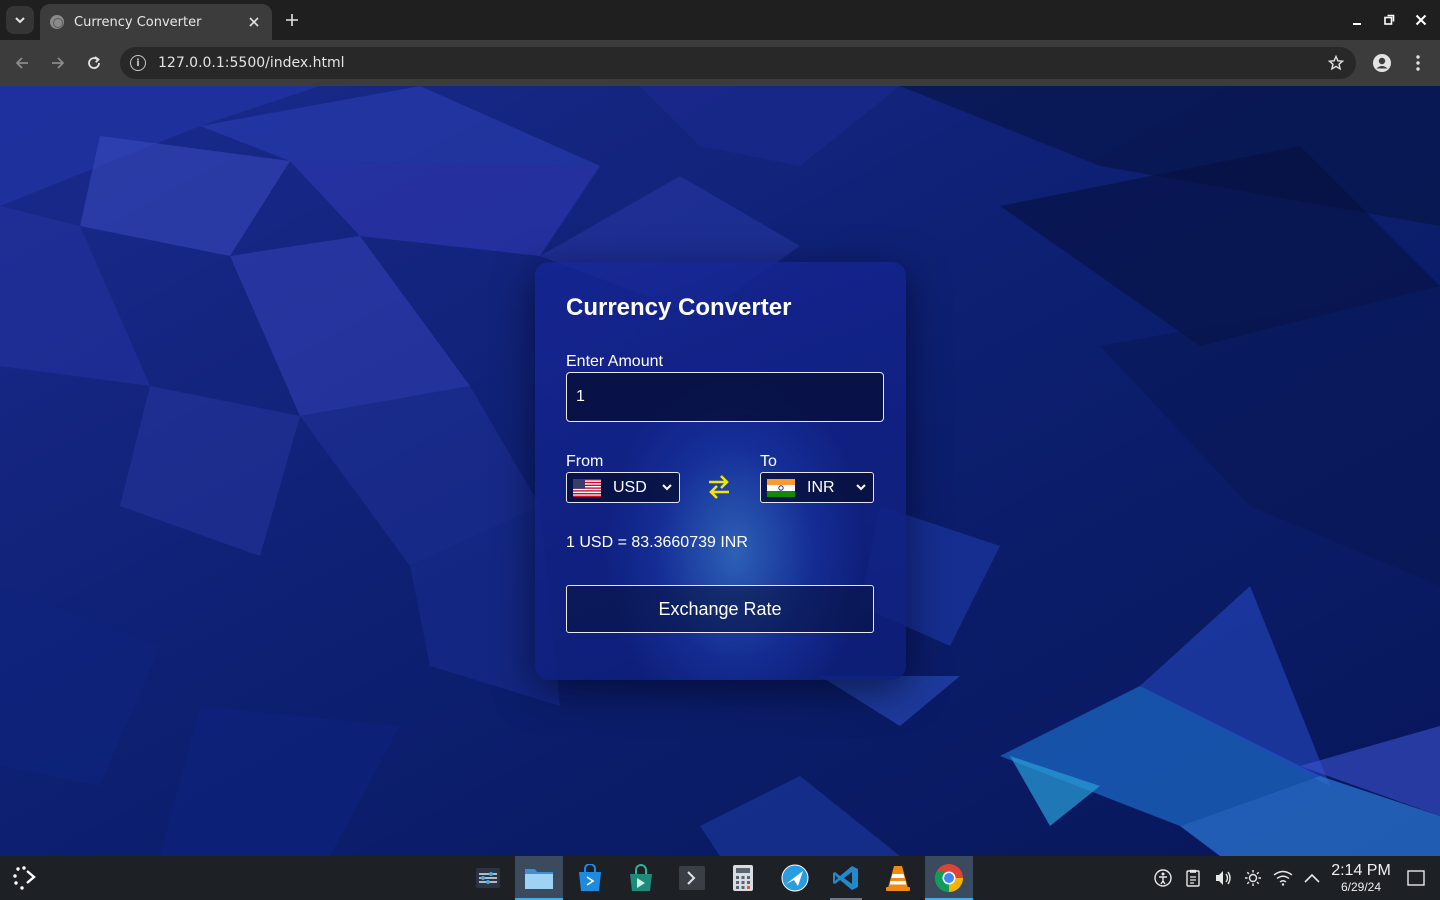  I want to click on globe-icon, so click(57, 22).